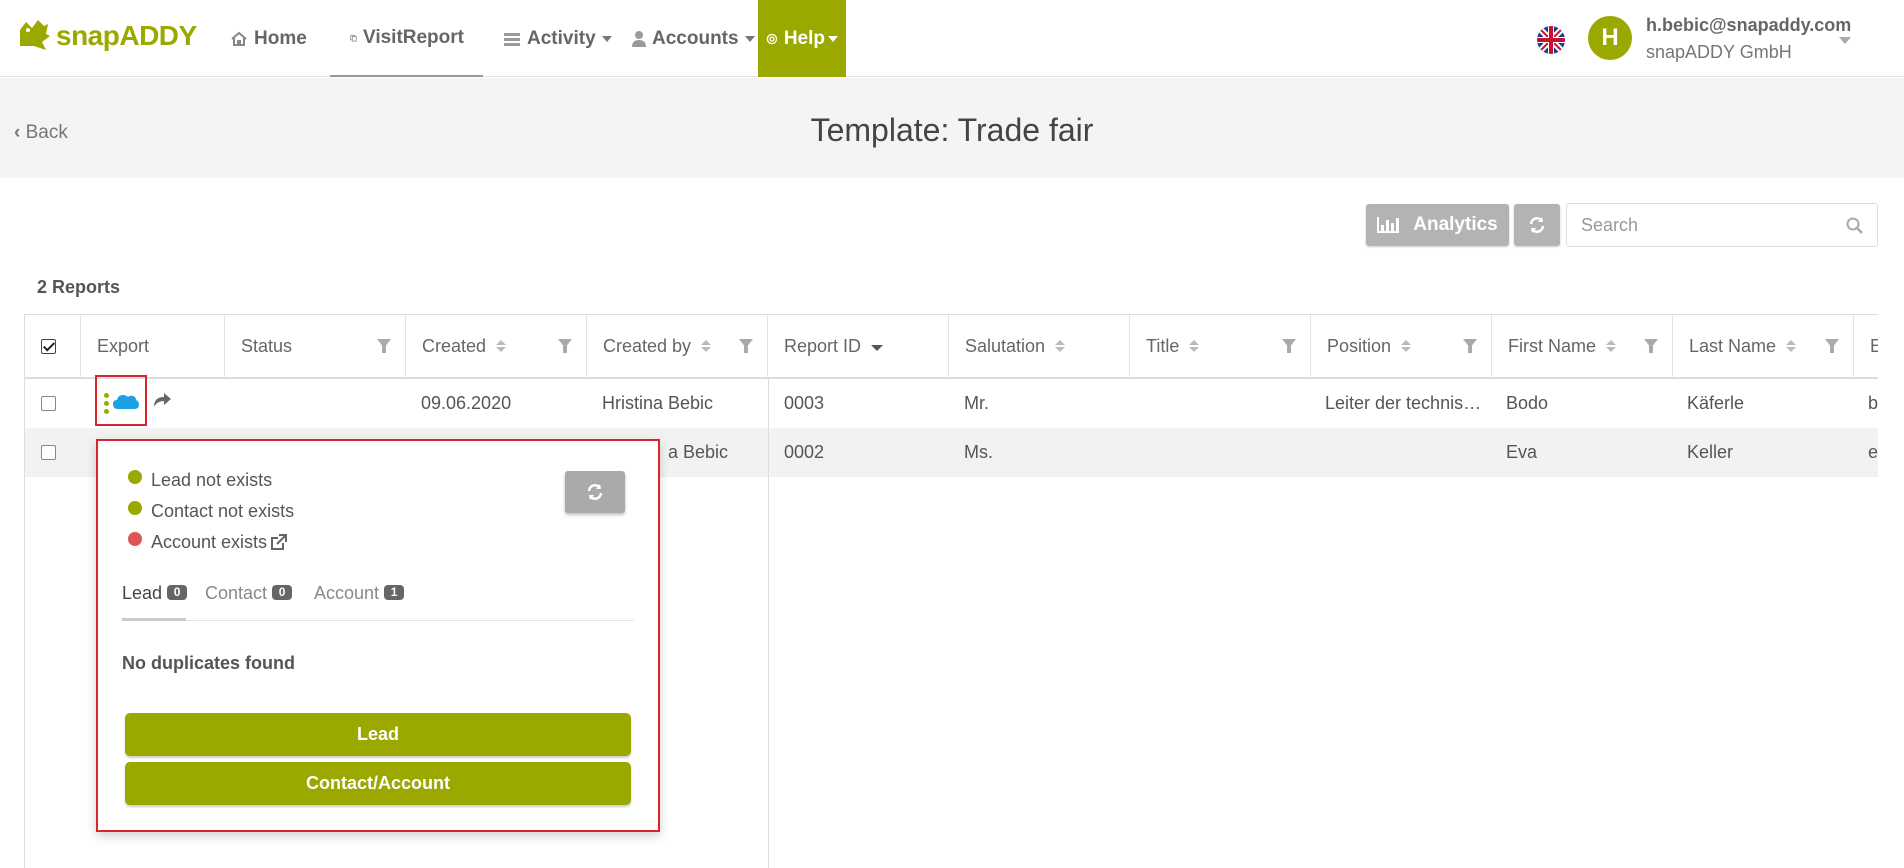  What do you see at coordinates (315, 346) in the screenshot?
I see `col-status: Status` at bounding box center [315, 346].